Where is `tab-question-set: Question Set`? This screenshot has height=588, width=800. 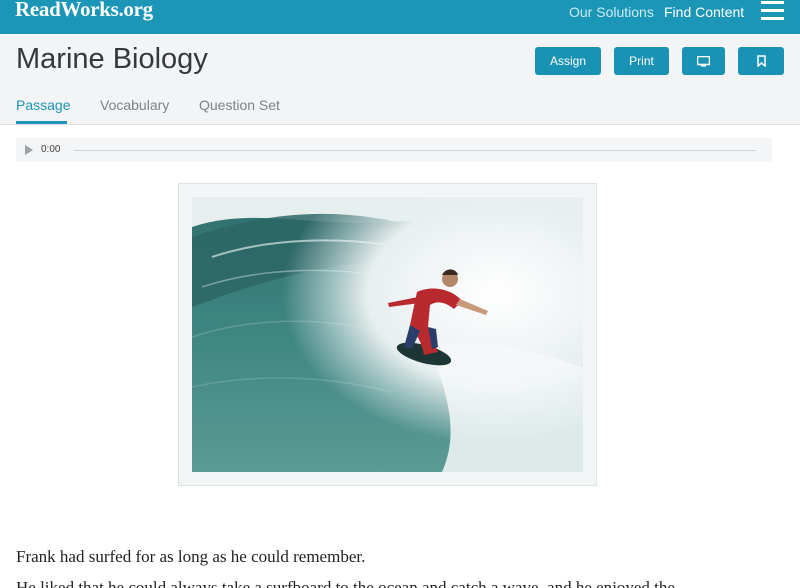
tab-question-set: Question Set is located at coordinates (239, 105).